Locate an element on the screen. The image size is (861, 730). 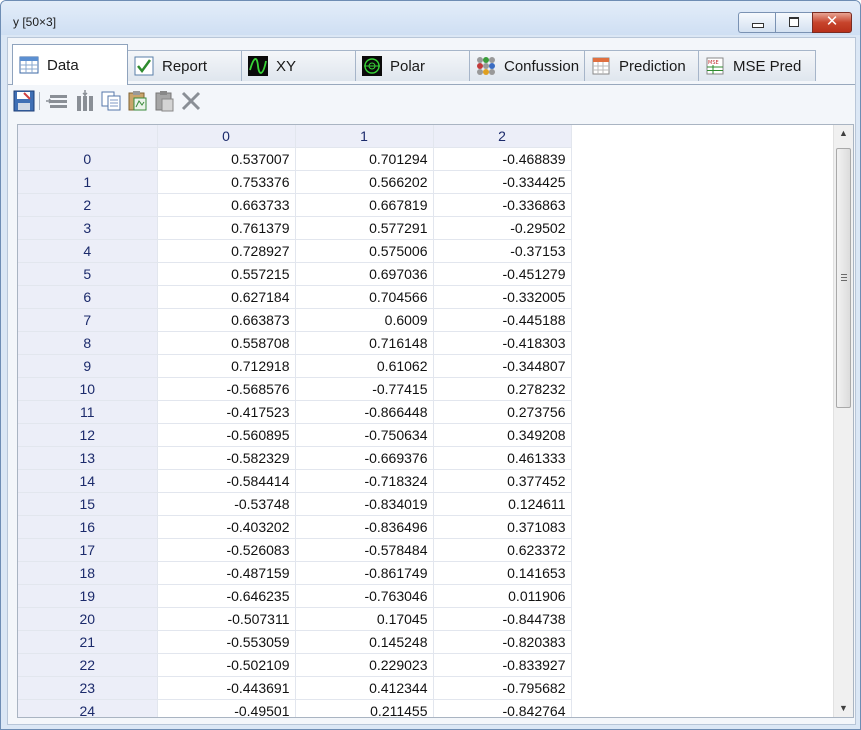
table-cell: 0.145248 is located at coordinates (364, 642).